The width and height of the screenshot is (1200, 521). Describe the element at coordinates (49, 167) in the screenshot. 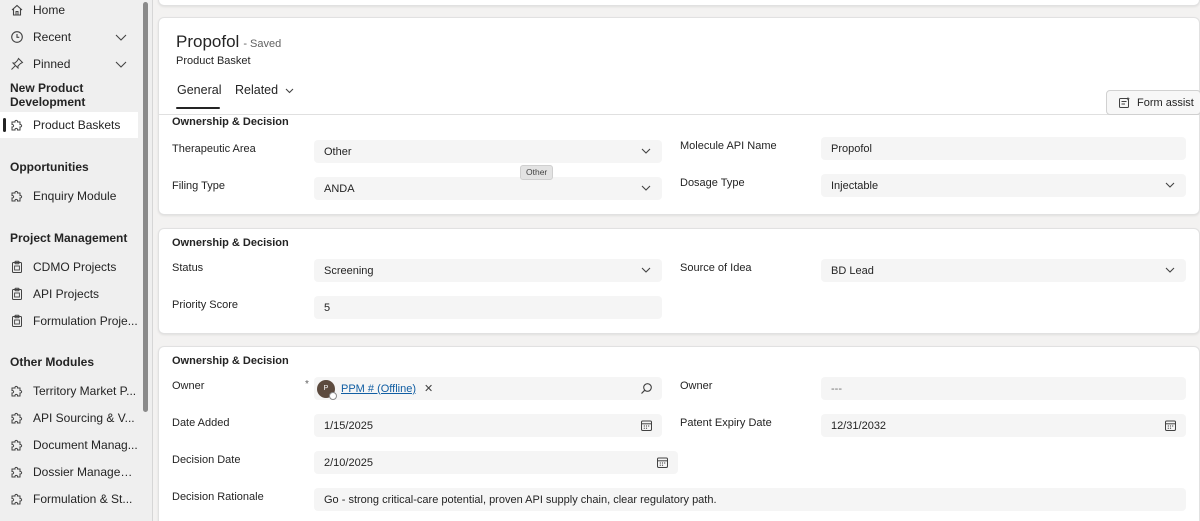

I see `sidebar-group-opportunities: Opportunities` at that location.